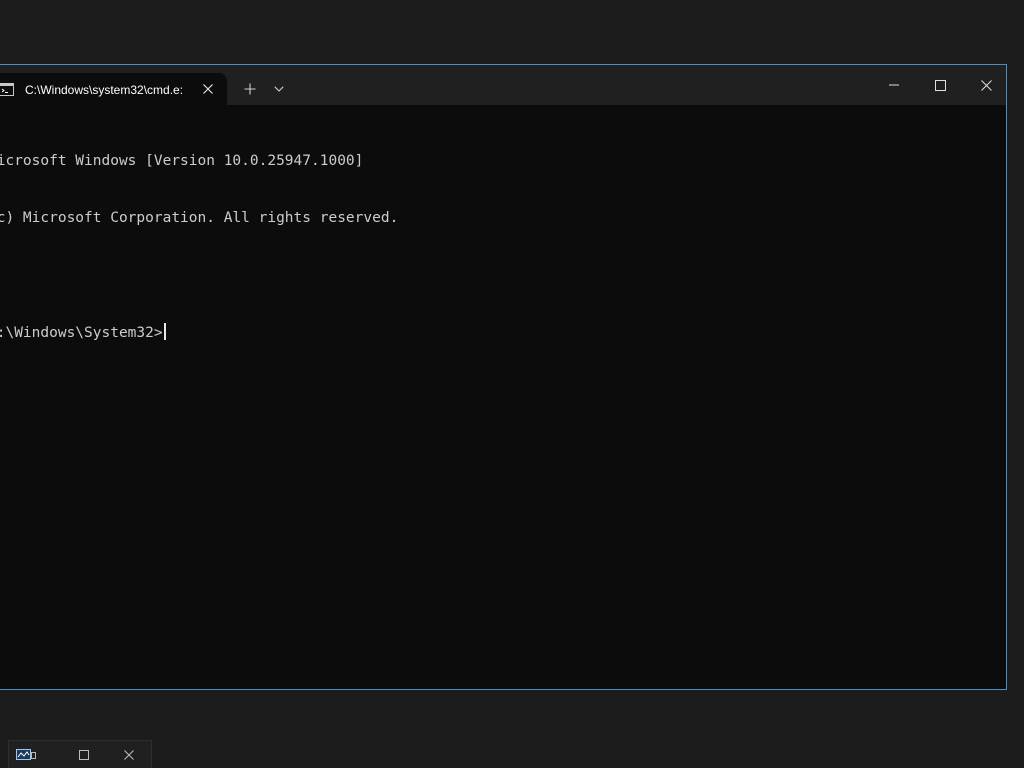  I want to click on tab-title: C:\Windows\system32\cmd.e:, so click(104, 90).